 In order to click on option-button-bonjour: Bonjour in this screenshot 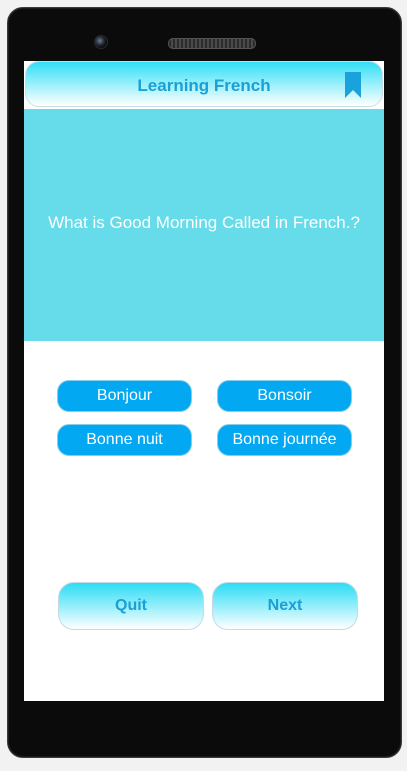, I will do `click(124, 396)`.